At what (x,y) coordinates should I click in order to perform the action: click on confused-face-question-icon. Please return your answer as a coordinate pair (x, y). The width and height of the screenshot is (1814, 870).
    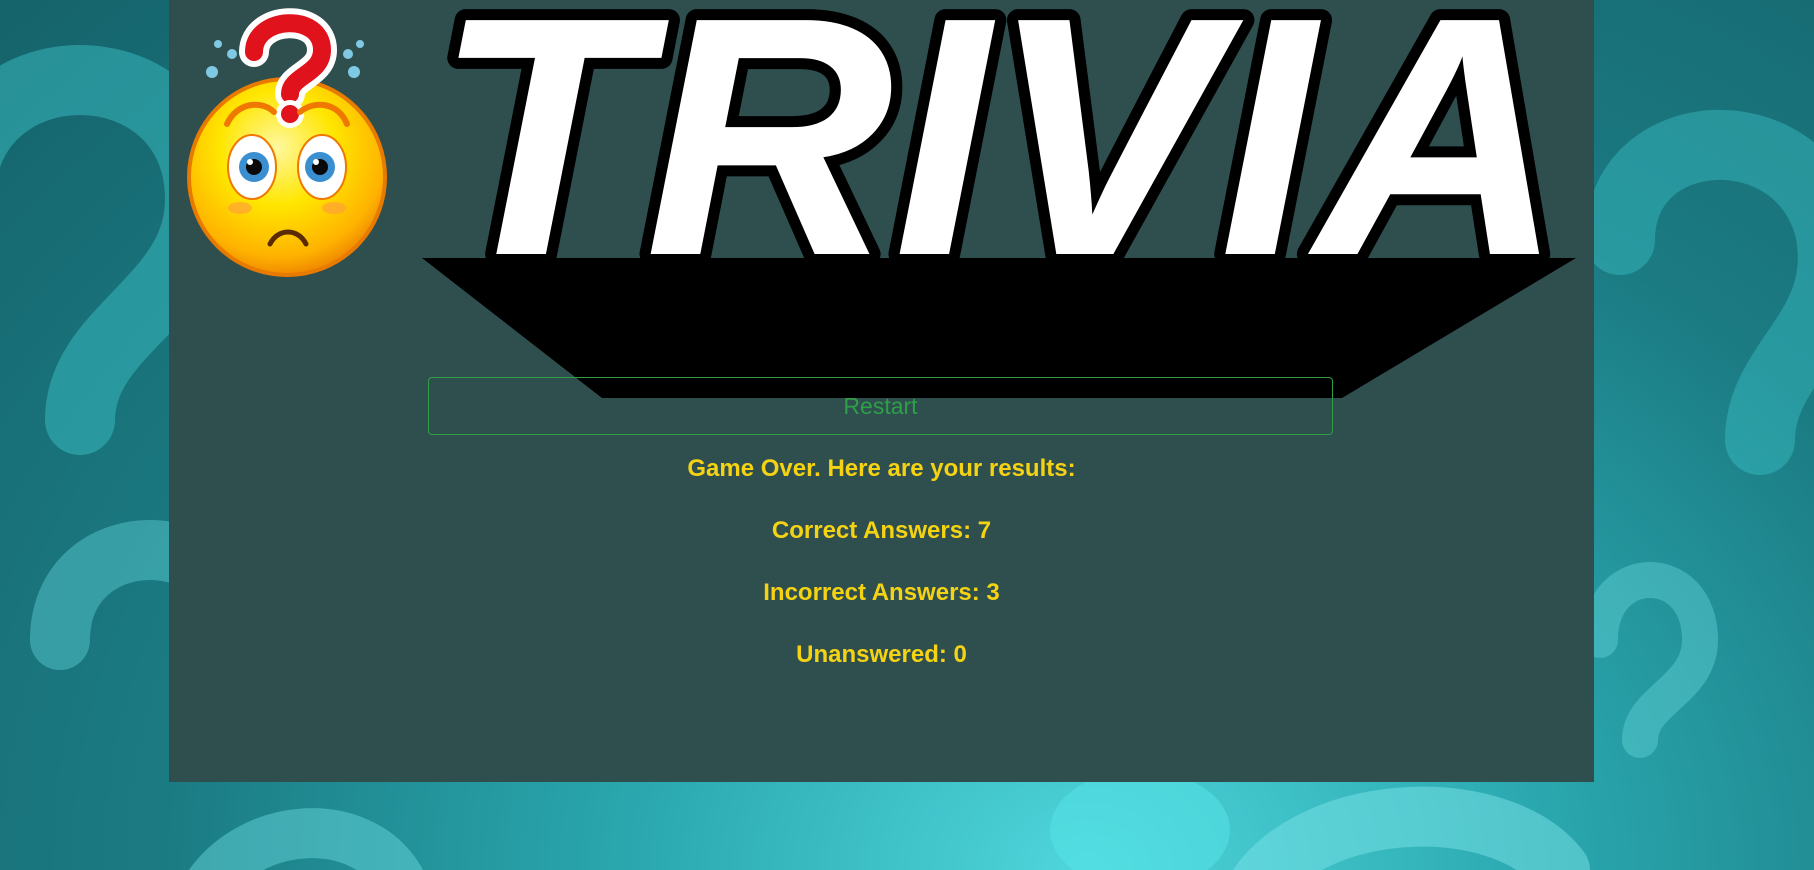
    Looking at the image, I should click on (287, 142).